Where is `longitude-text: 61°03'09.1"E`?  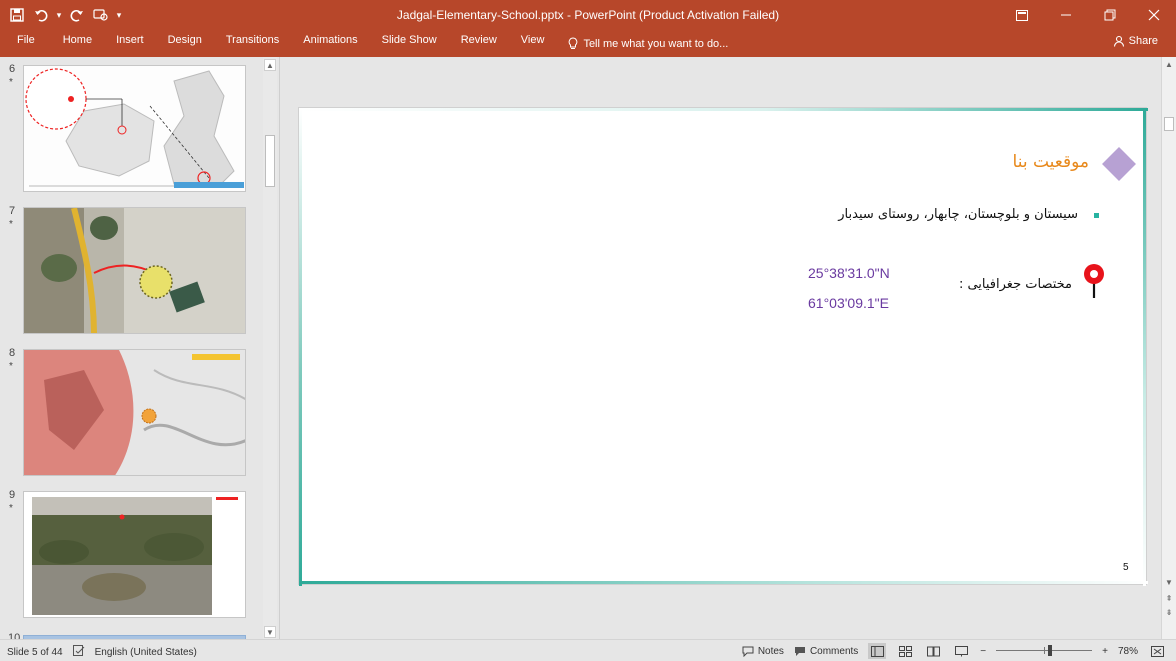
longitude-text: 61°03'09.1"E is located at coordinates (848, 303).